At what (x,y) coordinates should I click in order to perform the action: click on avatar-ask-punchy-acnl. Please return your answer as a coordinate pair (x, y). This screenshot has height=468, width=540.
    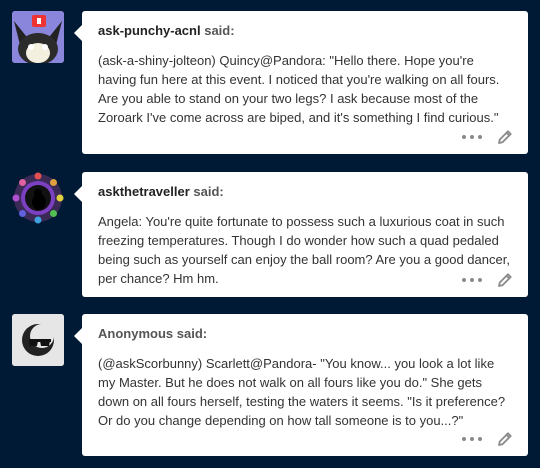
    Looking at the image, I should click on (38, 37).